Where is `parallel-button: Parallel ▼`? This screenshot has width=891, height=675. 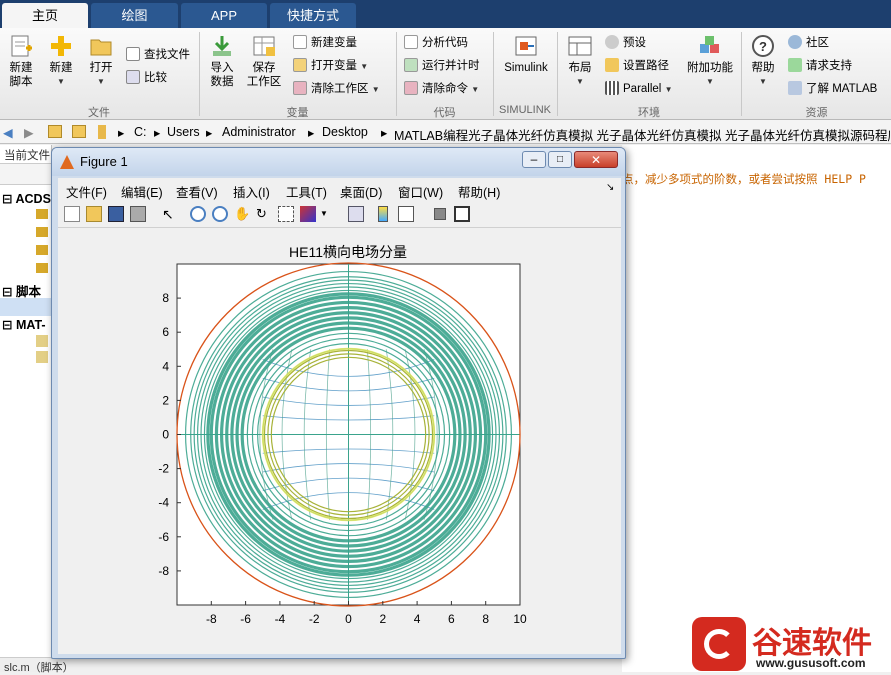
parallel-button: Parallel ▼ is located at coordinates (638, 89).